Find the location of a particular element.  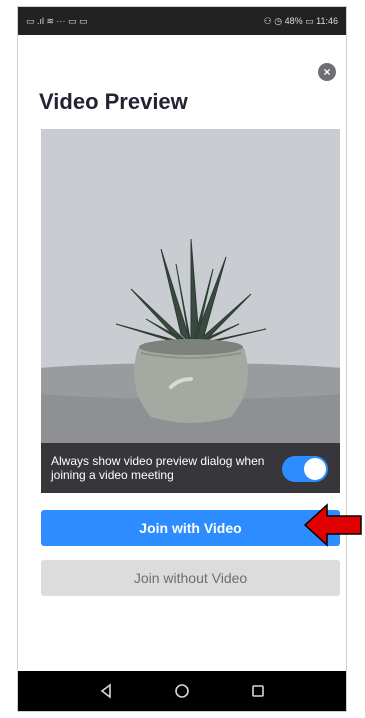

android-nav-bar is located at coordinates (182, 691).